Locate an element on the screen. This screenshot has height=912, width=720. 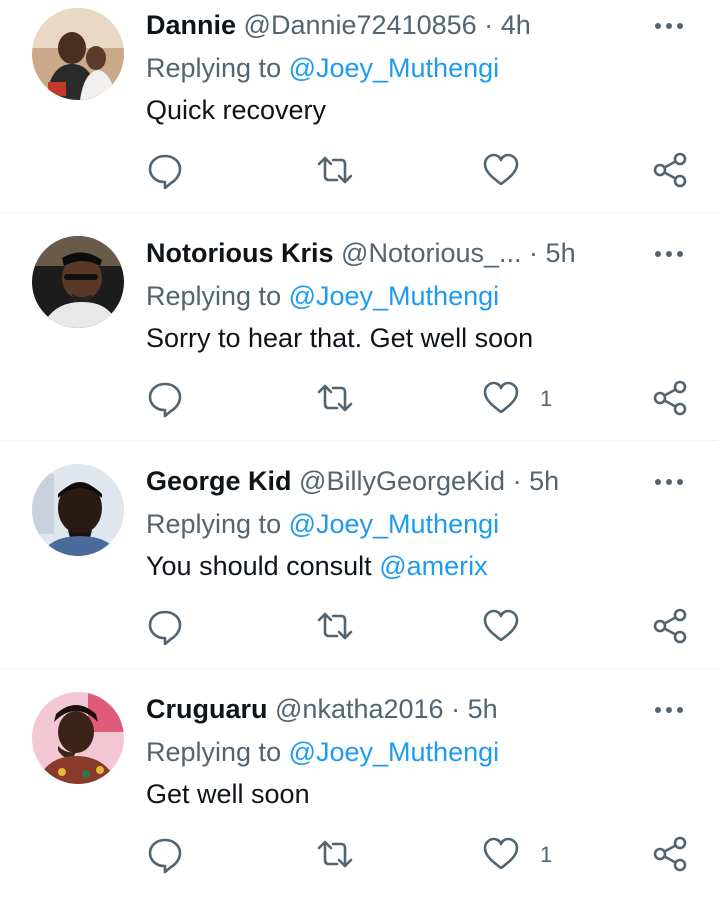
tweet-text-content: Sorry to hear that. Get well soon is located at coordinates (340, 338).